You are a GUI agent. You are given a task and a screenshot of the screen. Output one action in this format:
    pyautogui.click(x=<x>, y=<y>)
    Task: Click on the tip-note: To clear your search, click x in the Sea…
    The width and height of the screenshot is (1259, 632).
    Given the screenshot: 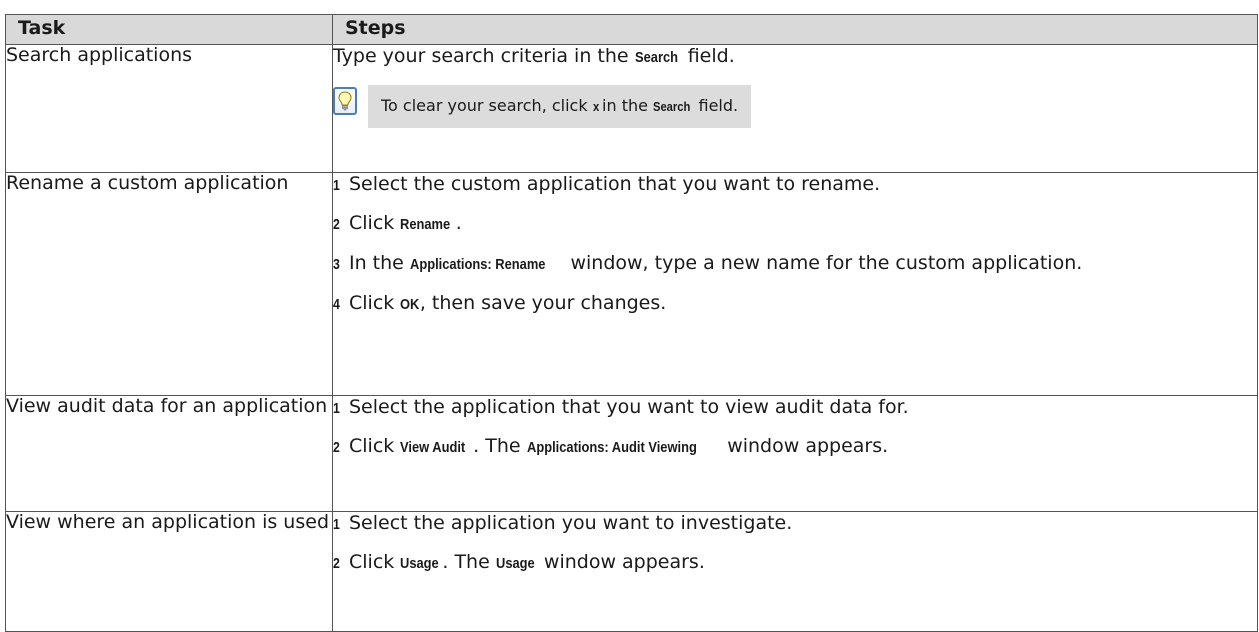 What is the action you would take?
    pyautogui.click(x=795, y=106)
    